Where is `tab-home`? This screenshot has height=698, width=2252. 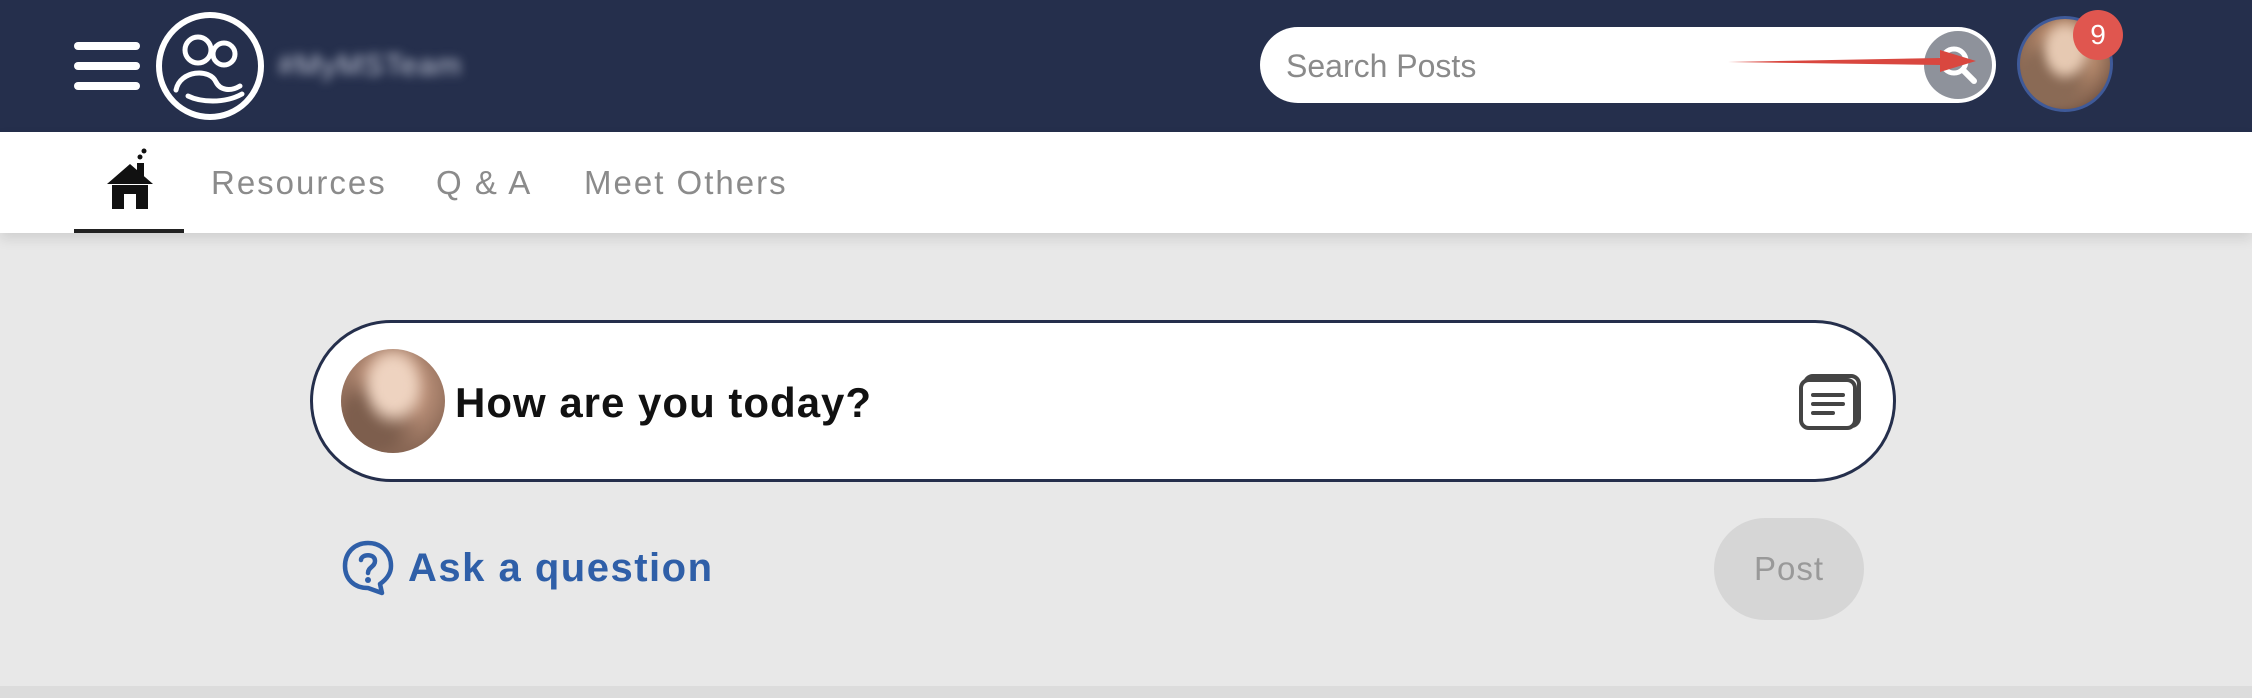
tab-home is located at coordinates (129, 182).